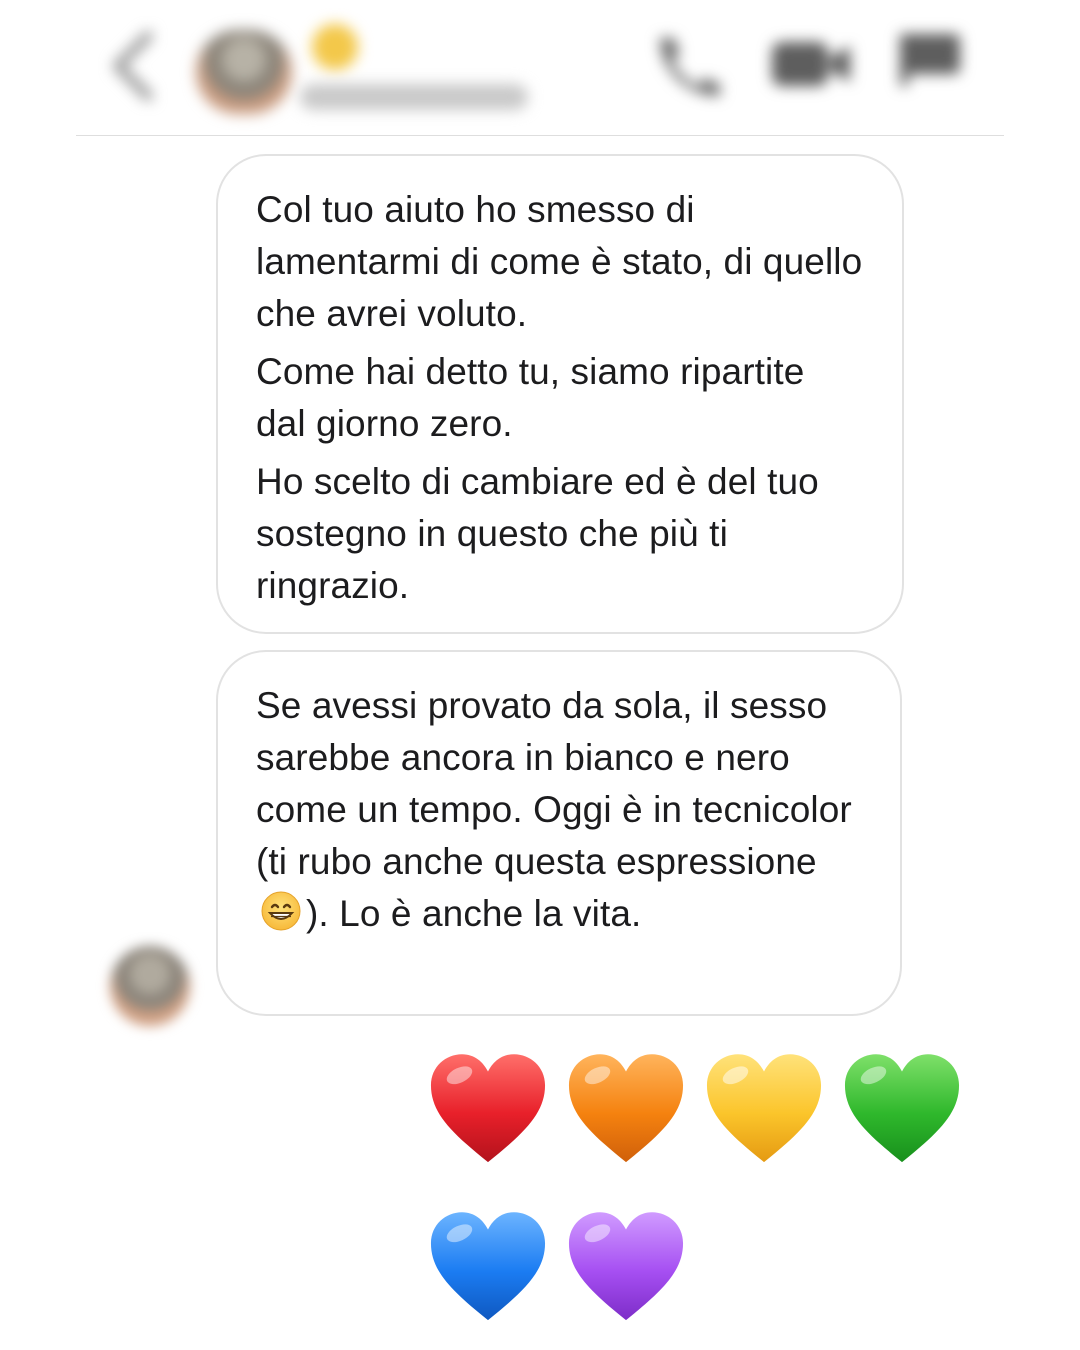 The height and width of the screenshot is (1350, 1080). Describe the element at coordinates (335, 47) in the screenshot. I see `status-indicator` at that location.